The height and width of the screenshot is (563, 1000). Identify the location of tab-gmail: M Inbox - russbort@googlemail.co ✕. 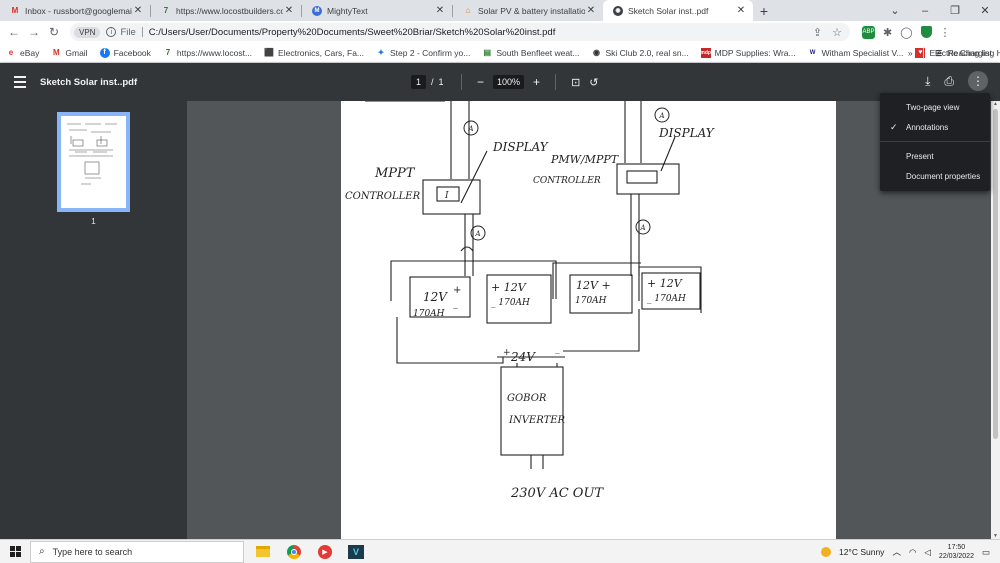
(75, 10).